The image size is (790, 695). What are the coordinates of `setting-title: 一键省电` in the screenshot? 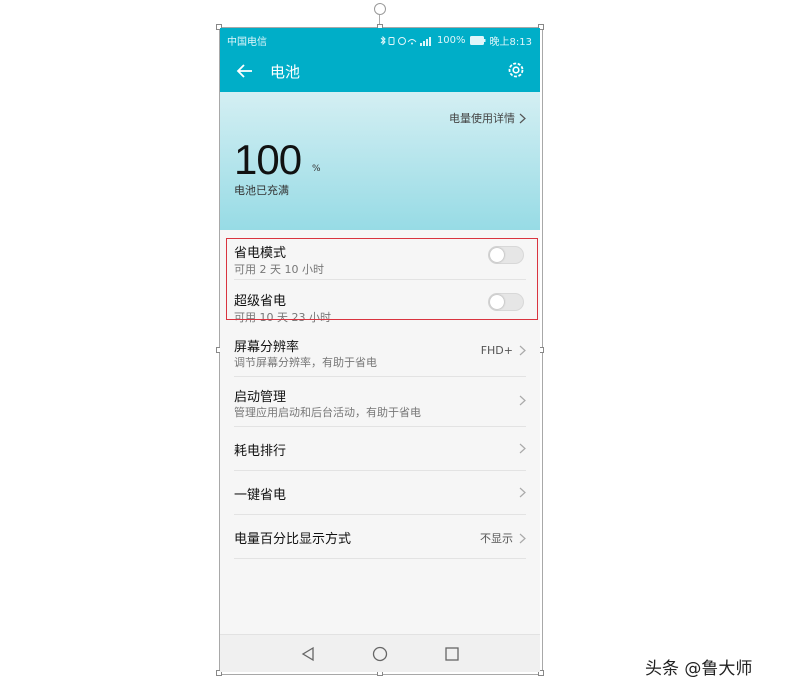 It's located at (260, 495).